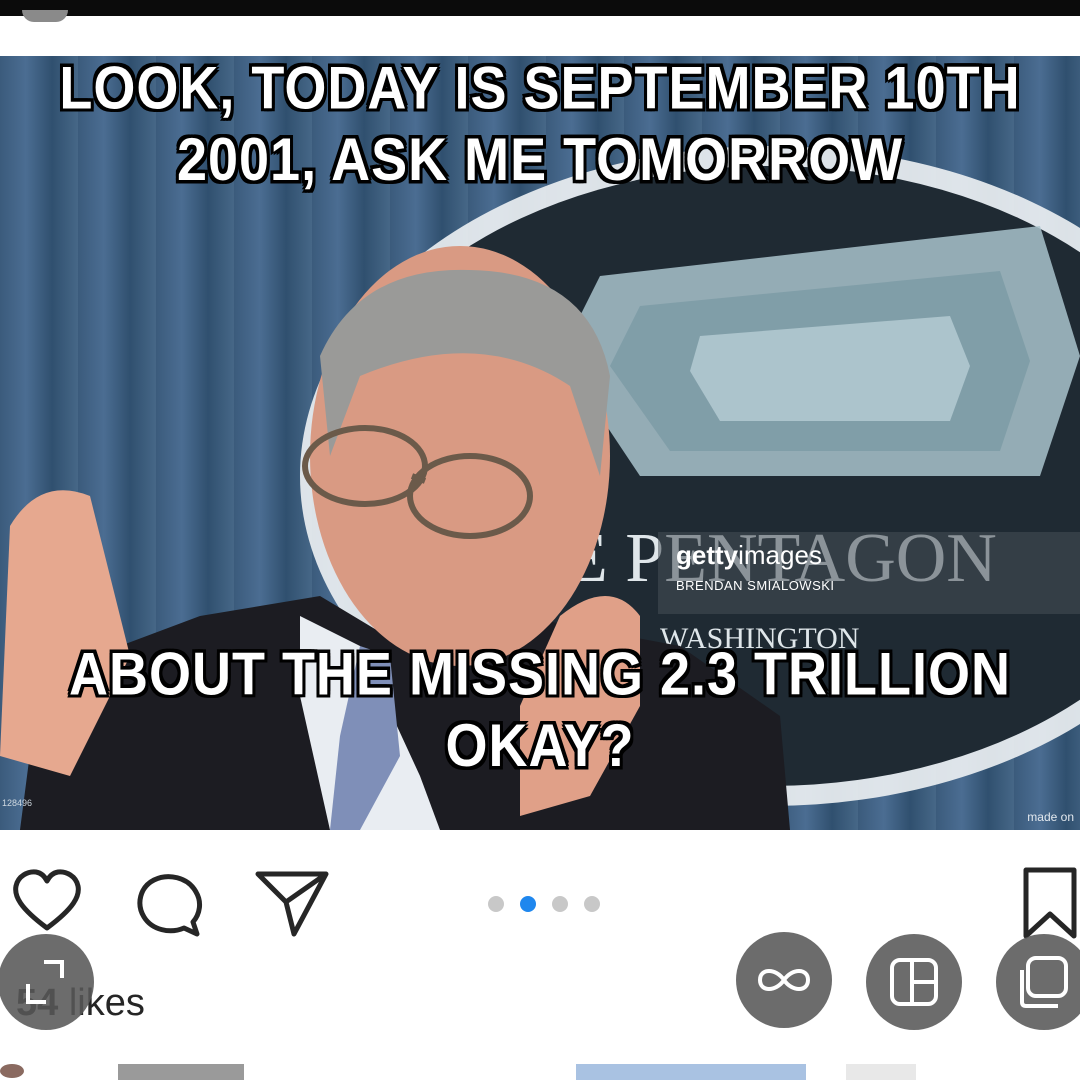  Describe the element at coordinates (540, 746) in the screenshot. I see `meme-bottom-line-2: OKAY?` at that location.